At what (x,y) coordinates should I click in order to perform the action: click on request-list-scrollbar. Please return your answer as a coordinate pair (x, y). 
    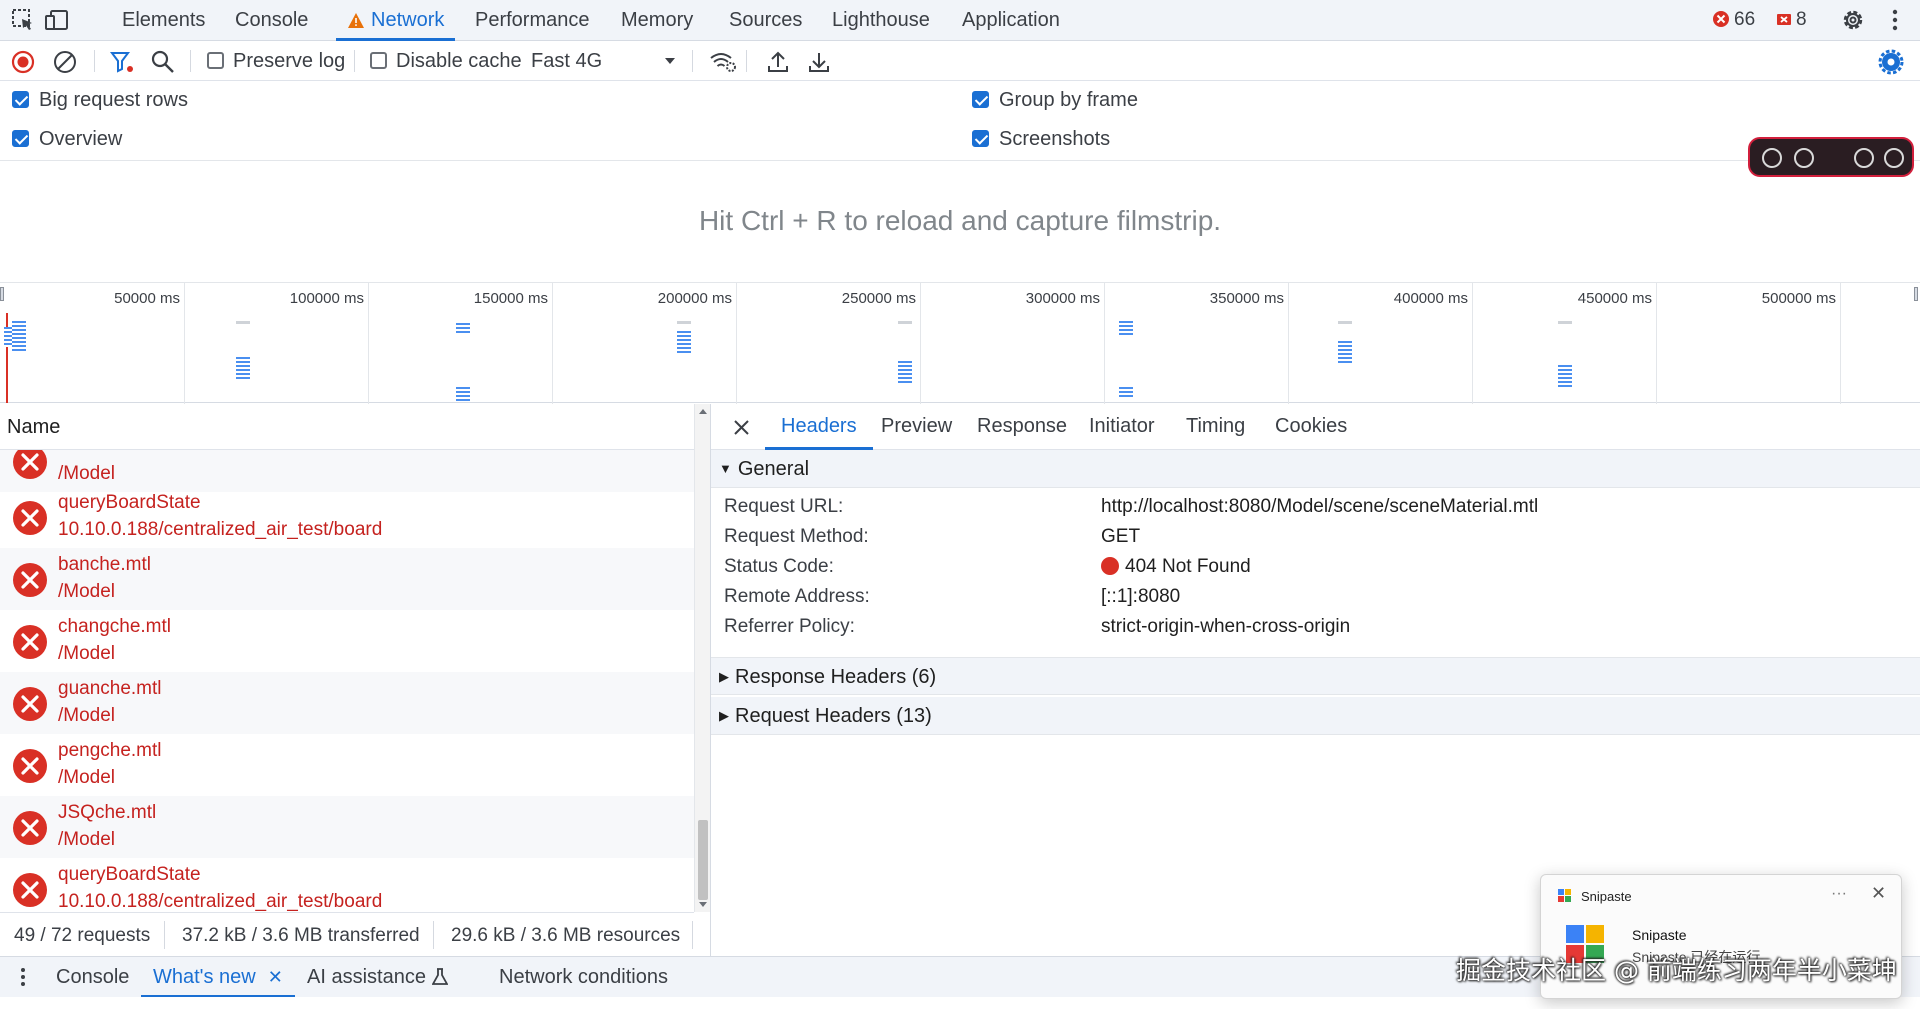
    Looking at the image, I should click on (702, 658).